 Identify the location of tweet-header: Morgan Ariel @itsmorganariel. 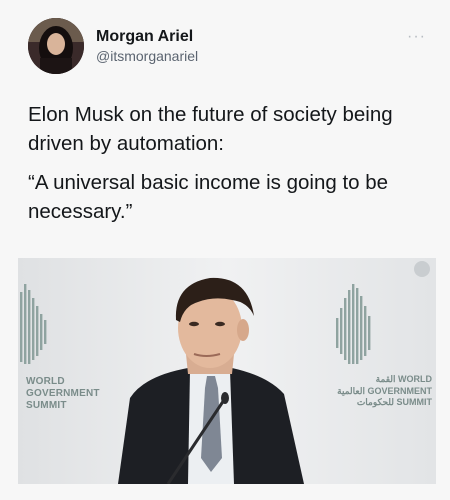
(113, 46).